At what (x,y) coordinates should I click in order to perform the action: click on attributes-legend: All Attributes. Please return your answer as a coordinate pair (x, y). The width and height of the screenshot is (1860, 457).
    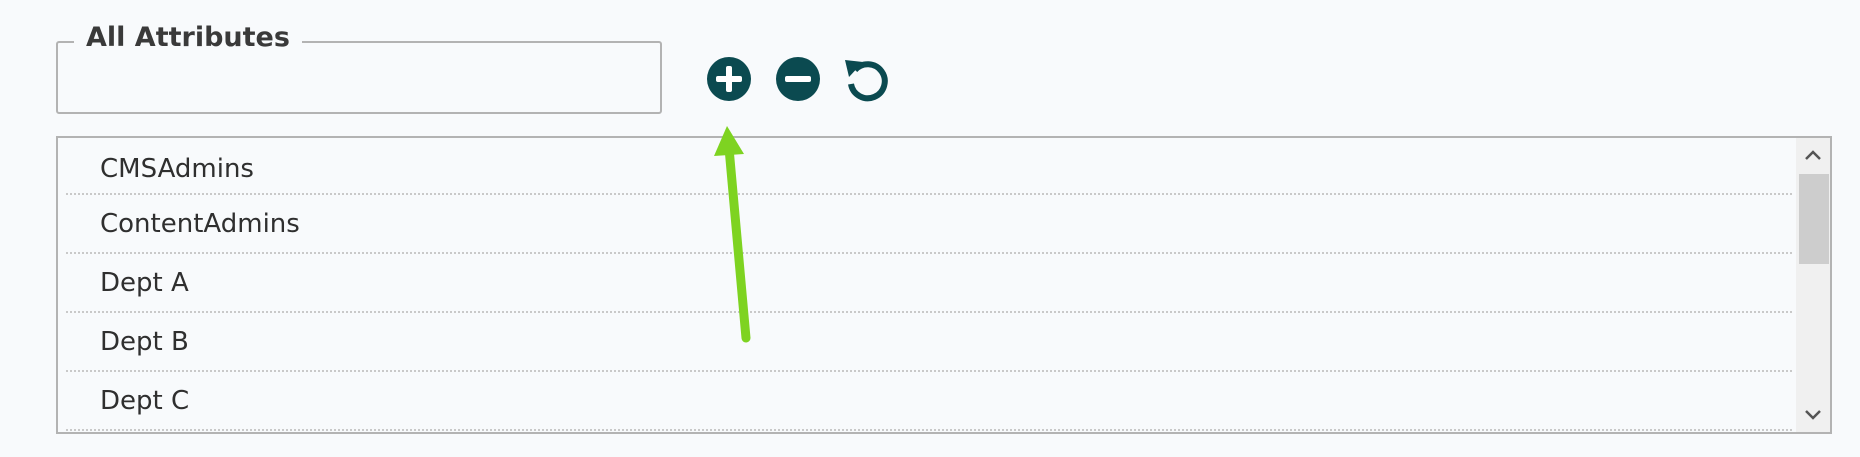
    Looking at the image, I should click on (188, 38).